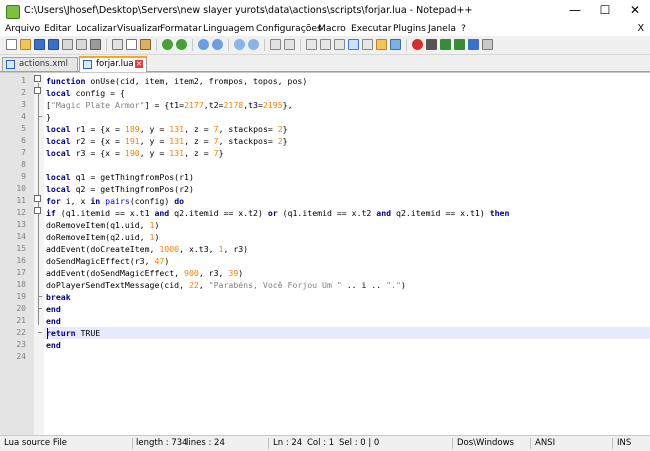 This screenshot has height=451, width=650. I want to click on save-macro-icon, so click(473, 44).